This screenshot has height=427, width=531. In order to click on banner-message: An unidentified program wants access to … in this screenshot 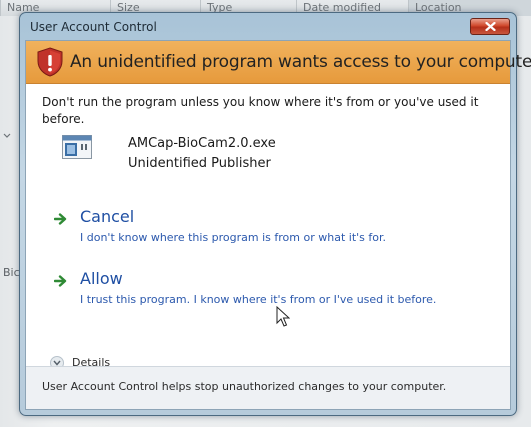, I will do `click(300, 62)`.